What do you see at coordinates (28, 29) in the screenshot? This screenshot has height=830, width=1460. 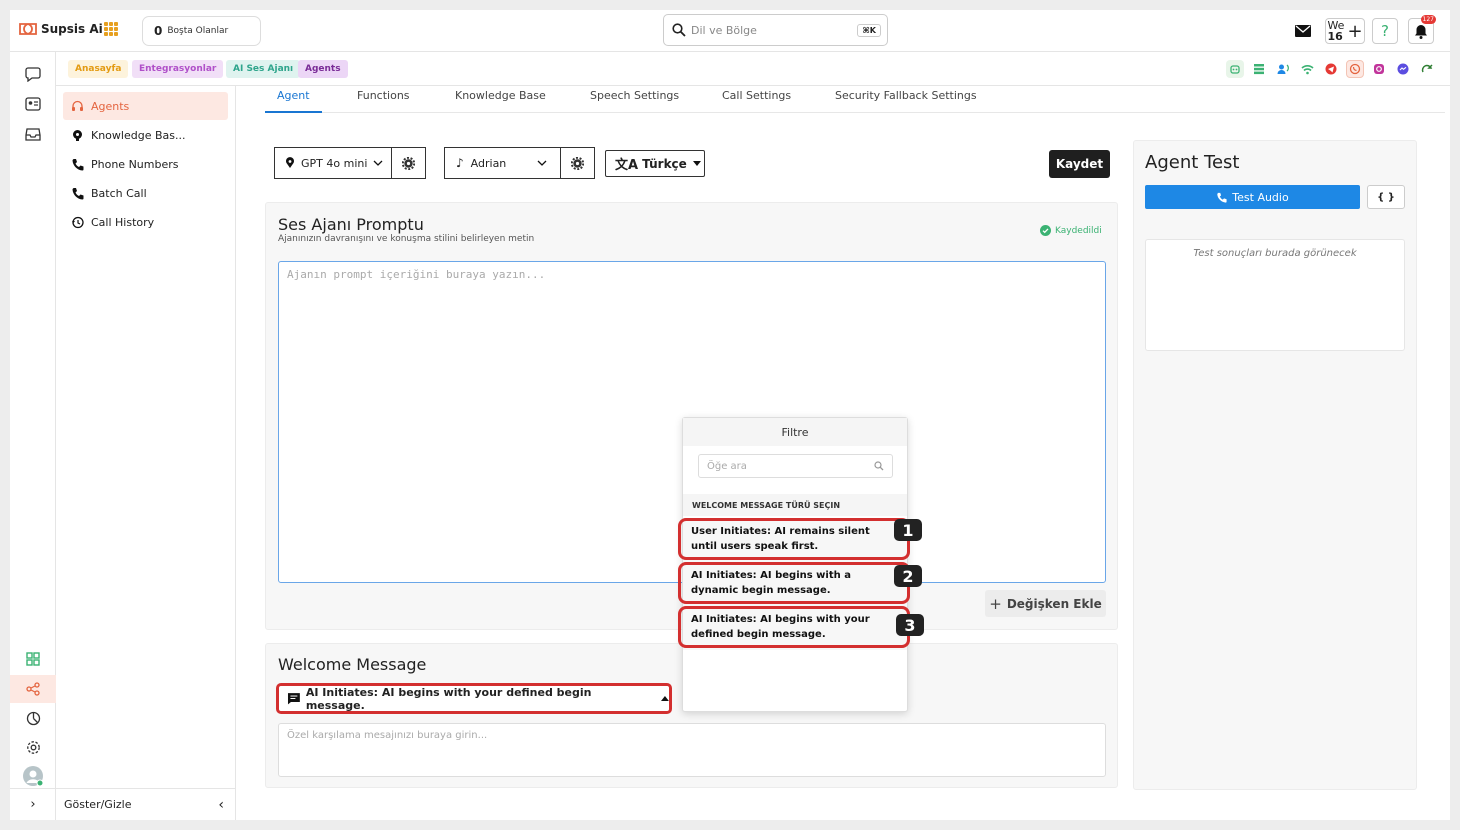 I see `logo-icon` at bounding box center [28, 29].